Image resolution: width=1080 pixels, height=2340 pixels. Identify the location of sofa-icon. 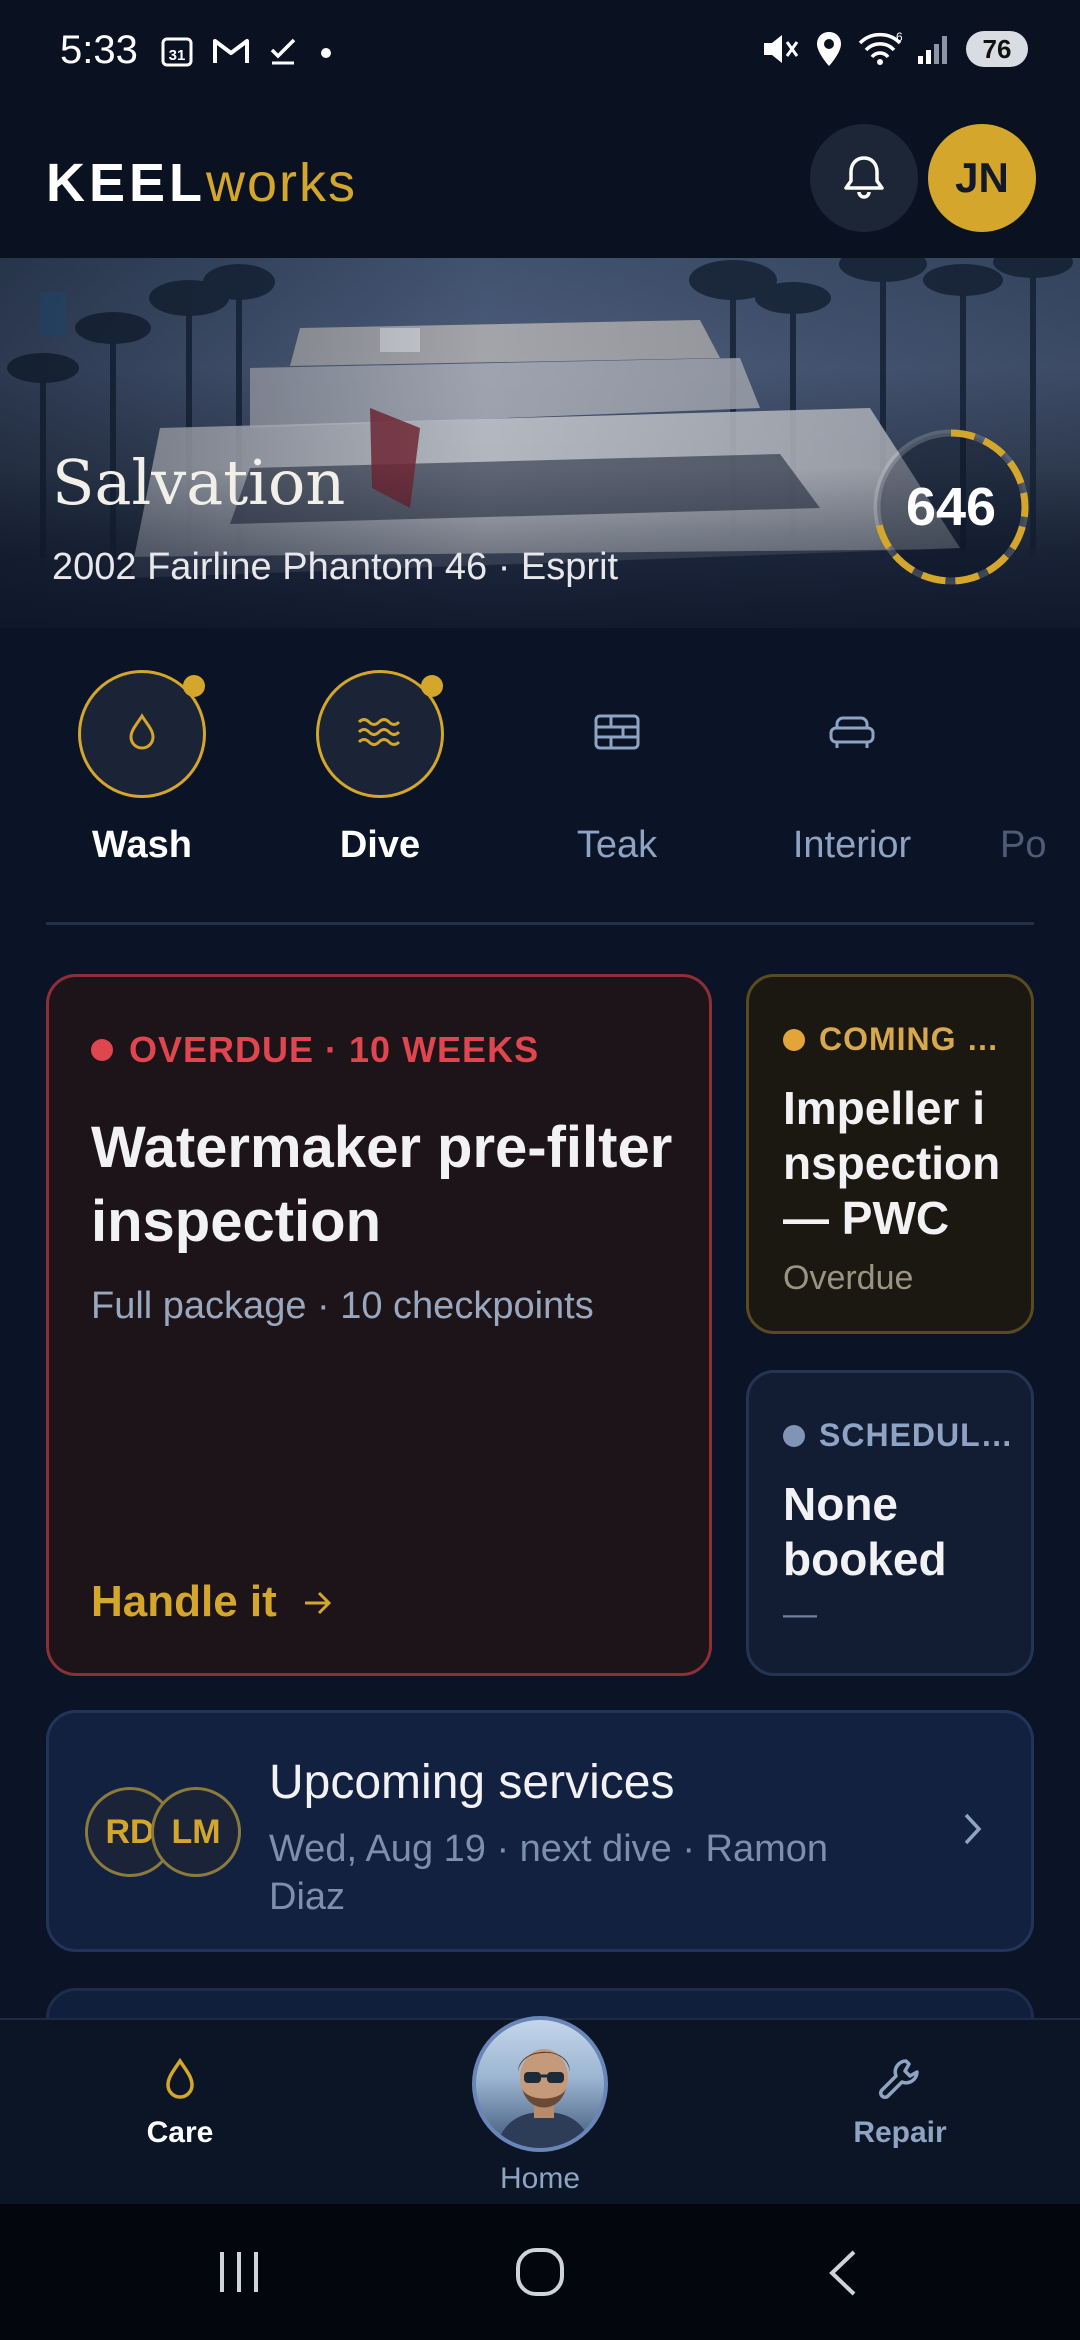
(852, 734).